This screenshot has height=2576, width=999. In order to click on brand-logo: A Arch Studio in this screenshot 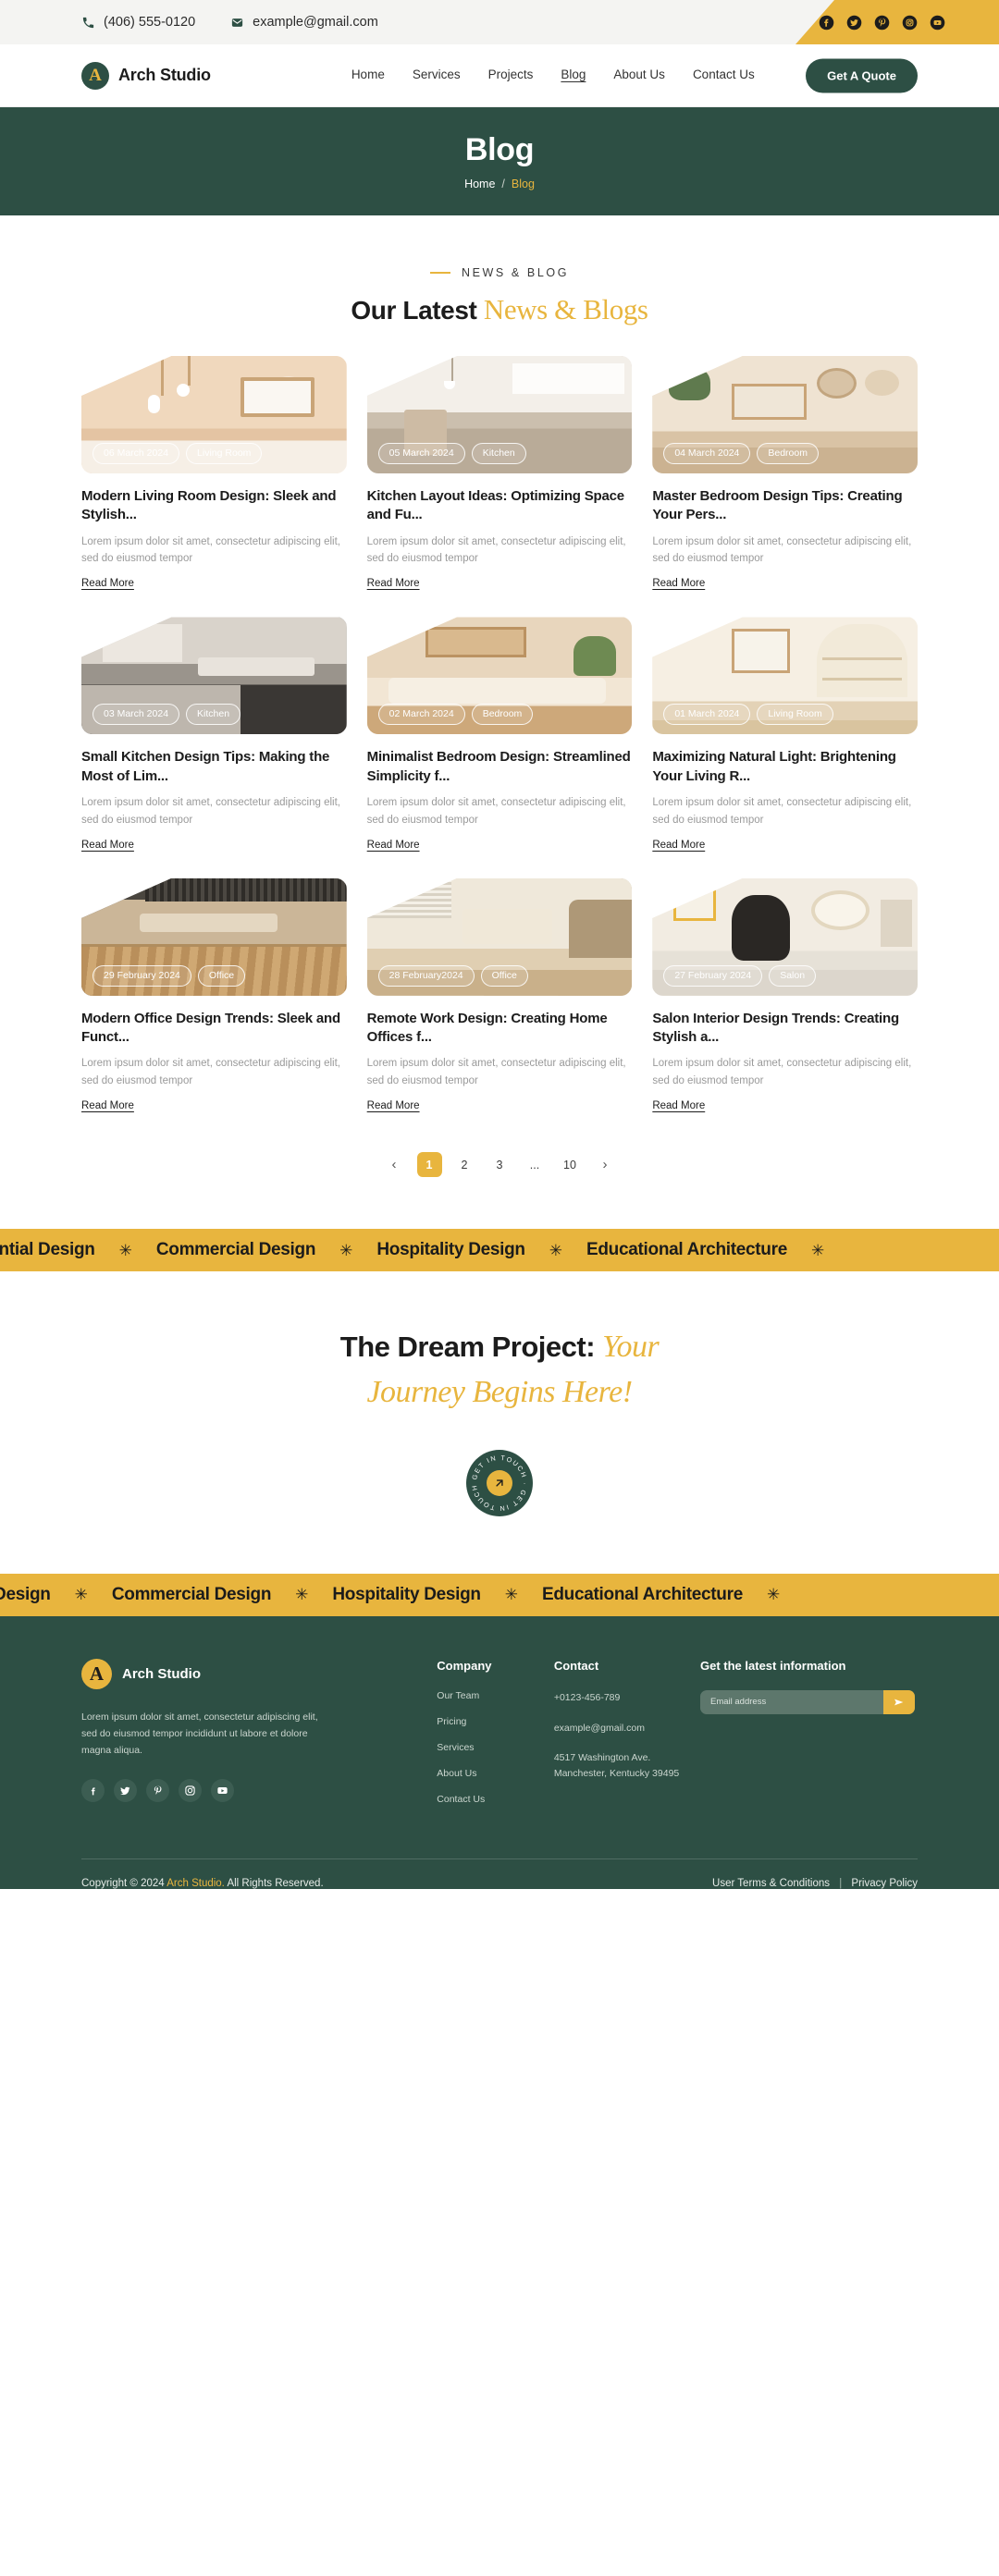, I will do `click(146, 75)`.